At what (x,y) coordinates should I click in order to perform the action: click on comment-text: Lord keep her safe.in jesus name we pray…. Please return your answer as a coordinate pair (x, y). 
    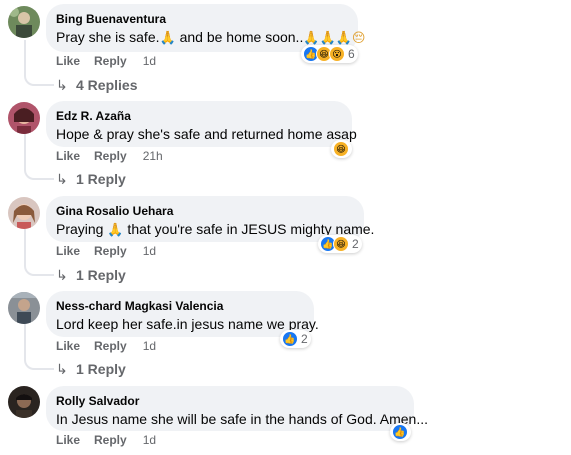
    Looking at the image, I should click on (187, 324).